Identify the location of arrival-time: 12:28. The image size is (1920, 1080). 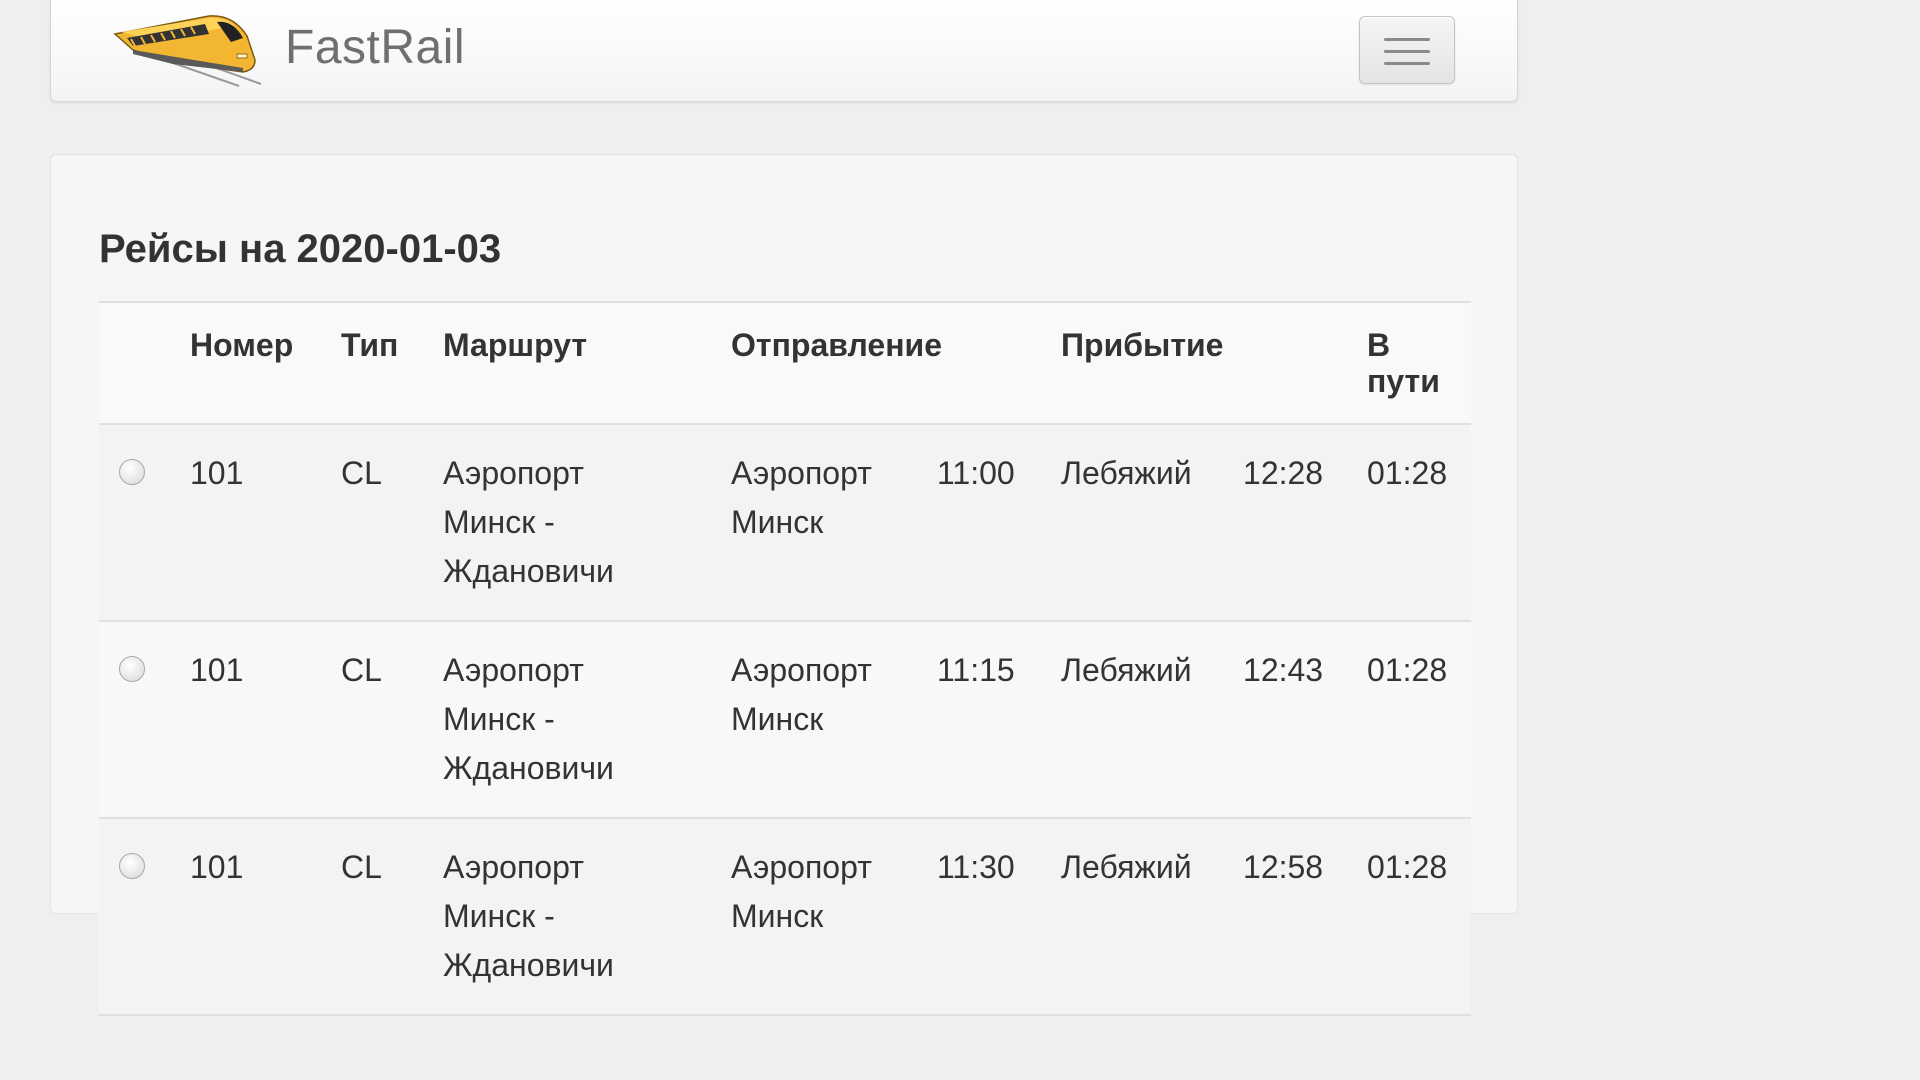
(1283, 473).